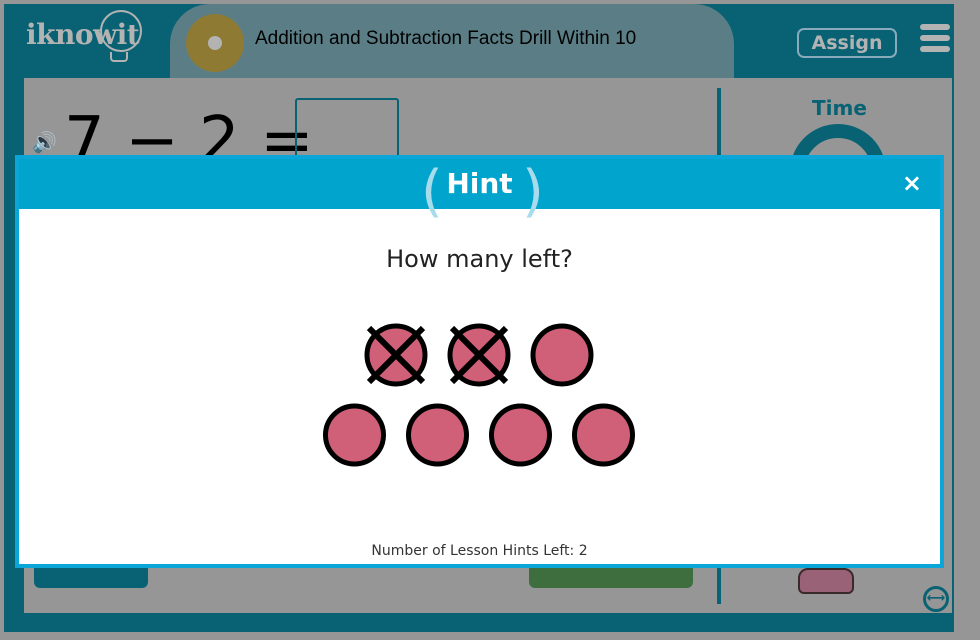 The image size is (980, 640). What do you see at coordinates (839, 108) in the screenshot?
I see `time-label: Time` at bounding box center [839, 108].